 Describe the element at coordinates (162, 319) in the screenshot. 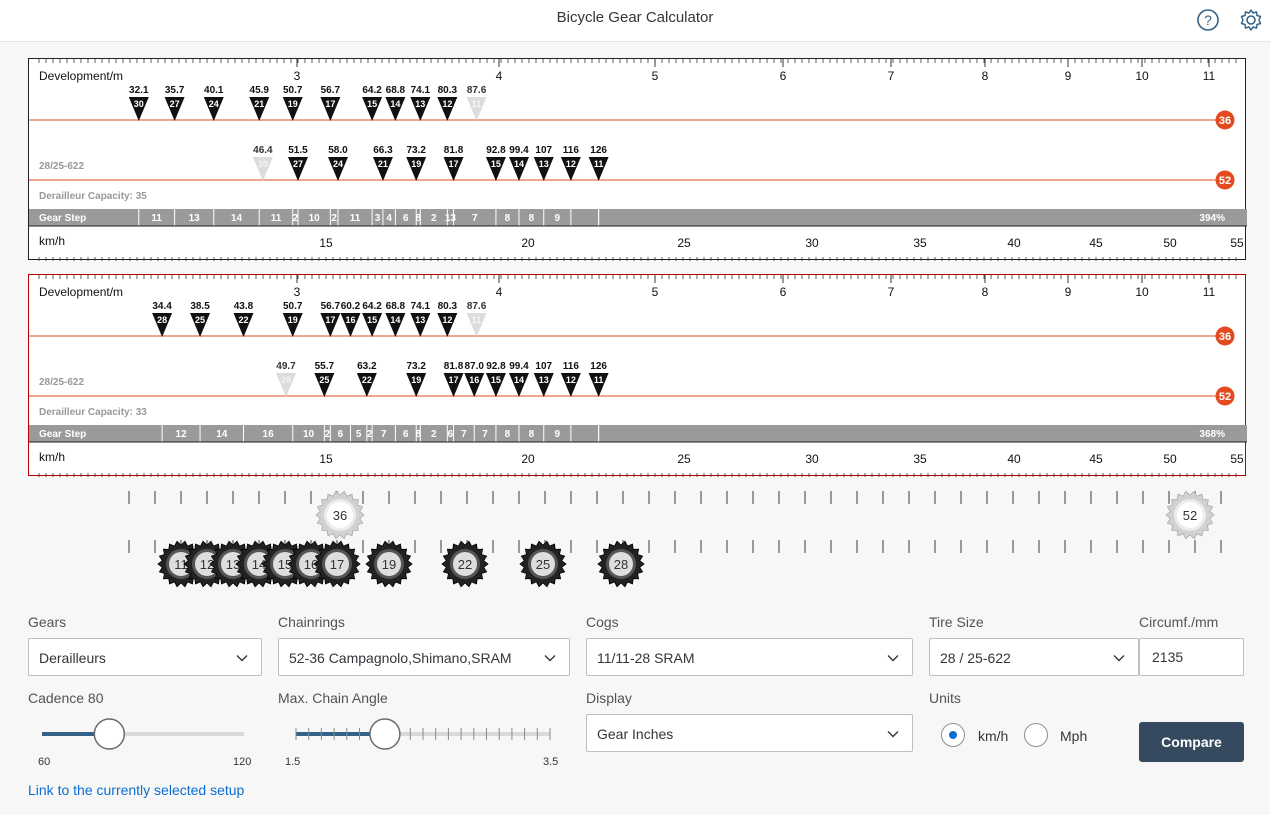

I see `gear-marker: 34.4 28` at that location.